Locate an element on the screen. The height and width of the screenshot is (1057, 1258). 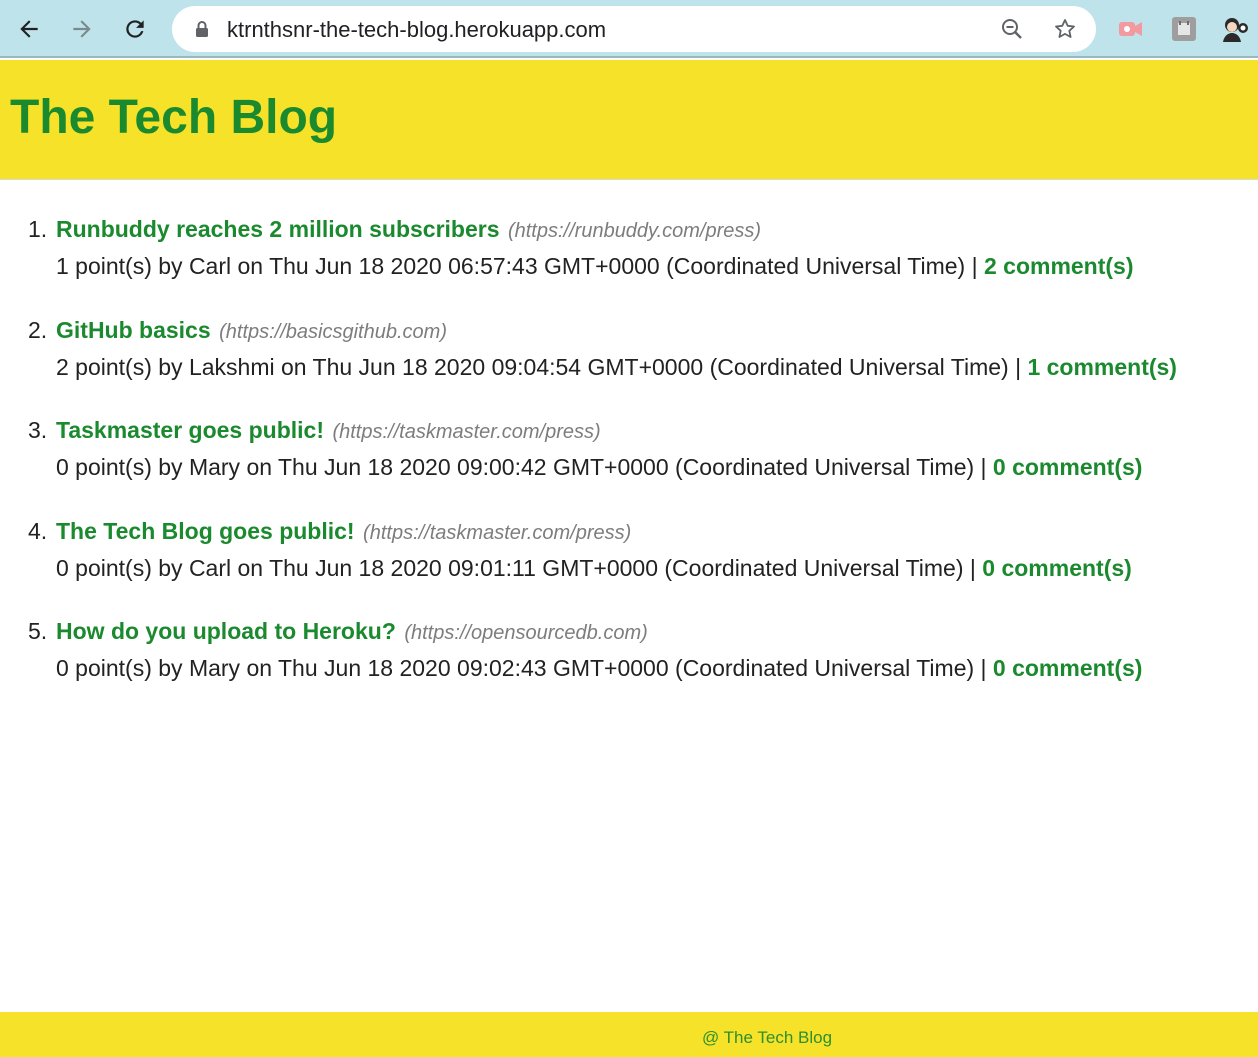
post-url: (https://opensourcedb.com) is located at coordinates (526, 633).